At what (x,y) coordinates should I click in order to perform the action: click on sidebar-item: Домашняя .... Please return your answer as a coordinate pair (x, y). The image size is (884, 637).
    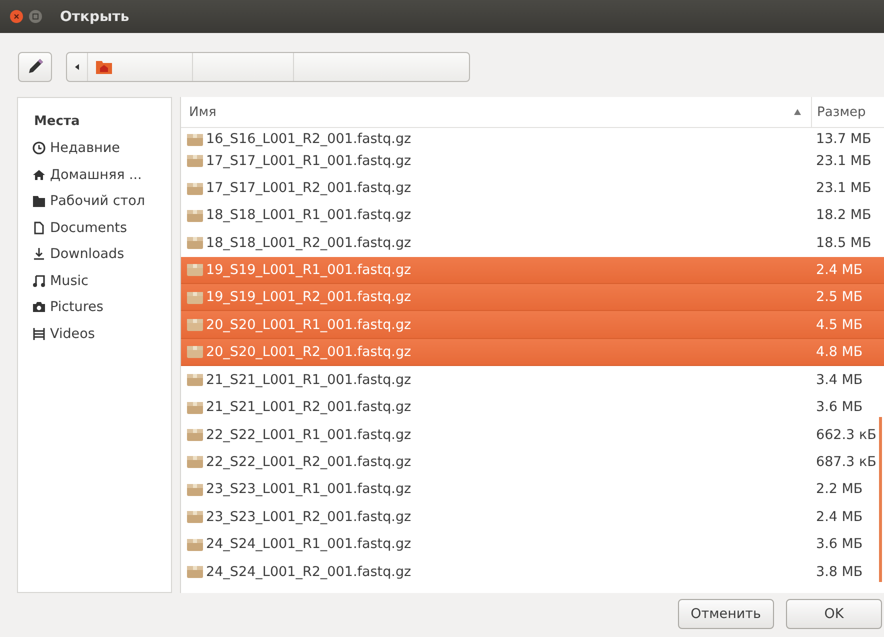
    Looking at the image, I should click on (88, 175).